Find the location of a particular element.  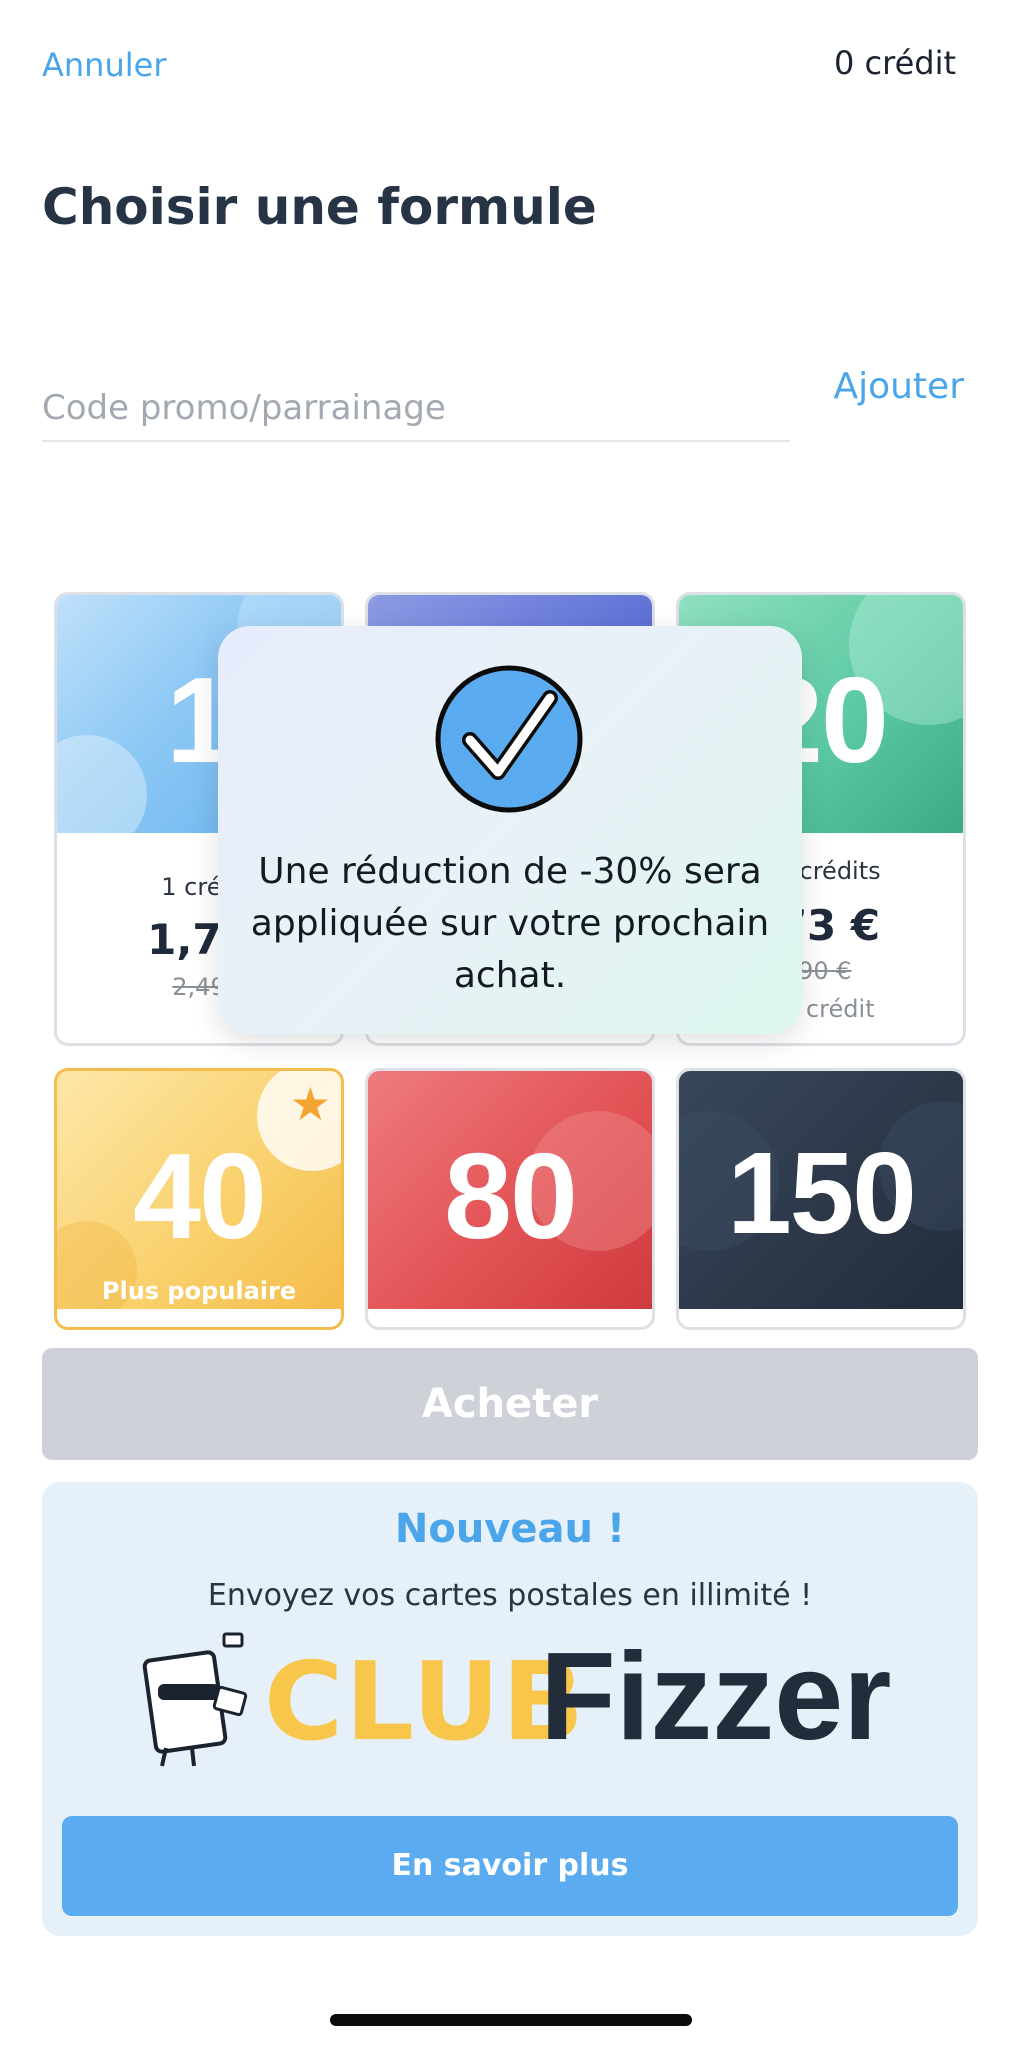

offer-card-4-number: 40 is located at coordinates (200, 1196).